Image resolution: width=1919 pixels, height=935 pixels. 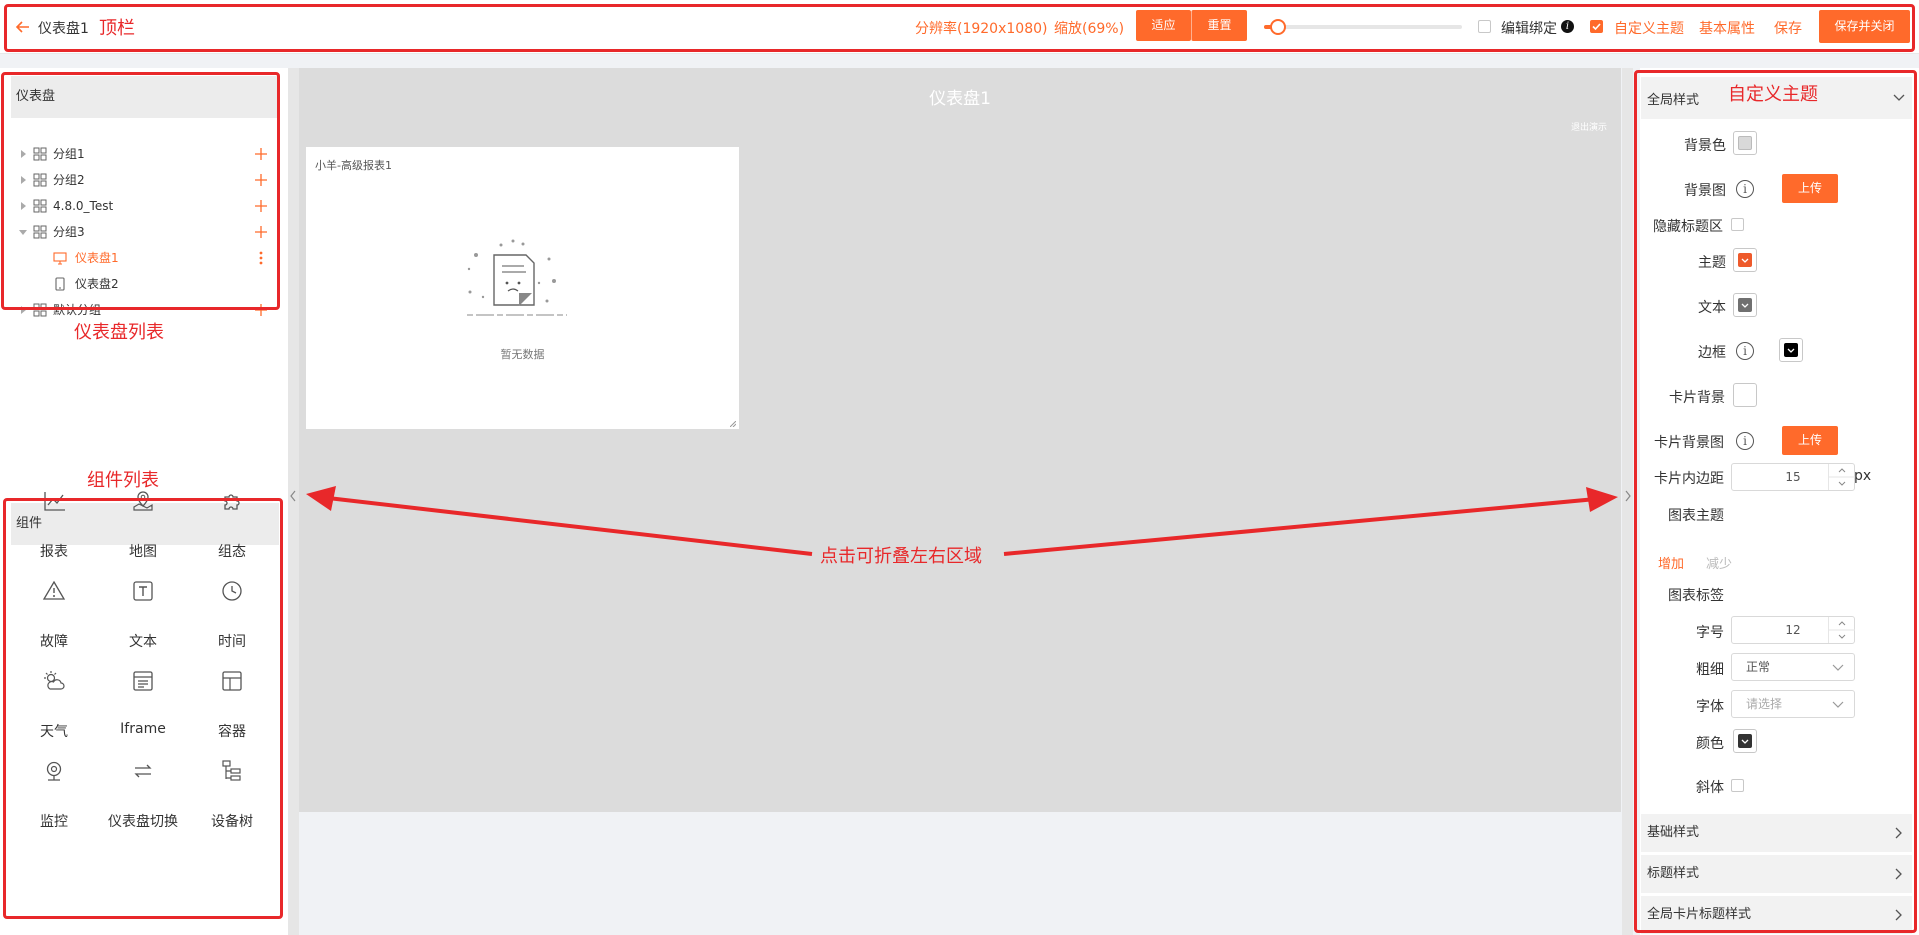 What do you see at coordinates (54, 619) in the screenshot?
I see `component-item: 故障` at bounding box center [54, 619].